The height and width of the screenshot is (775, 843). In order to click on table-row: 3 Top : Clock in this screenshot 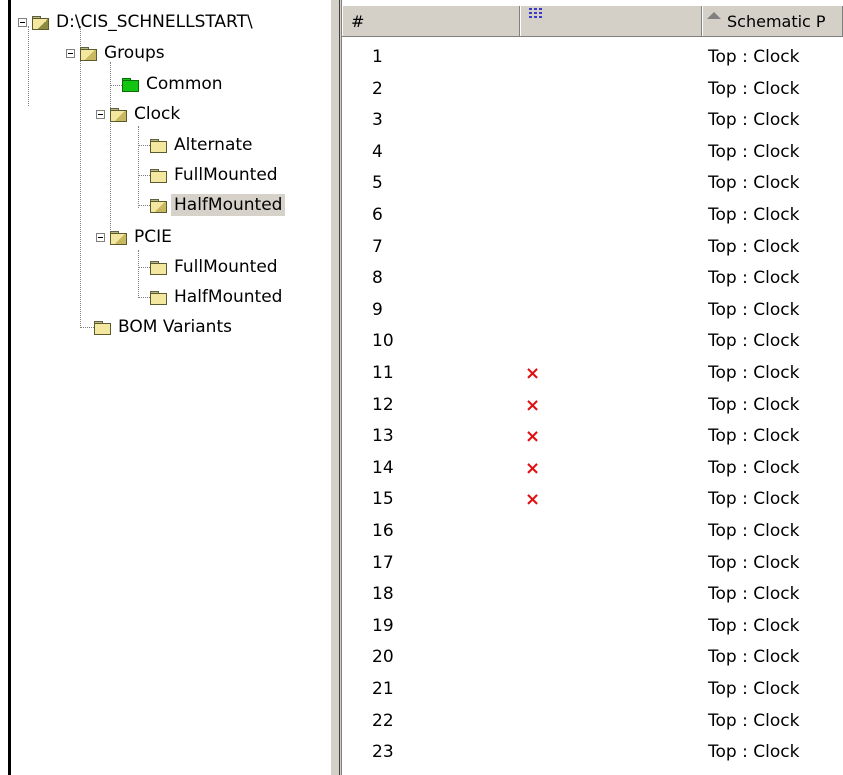, I will do `click(592, 121)`.